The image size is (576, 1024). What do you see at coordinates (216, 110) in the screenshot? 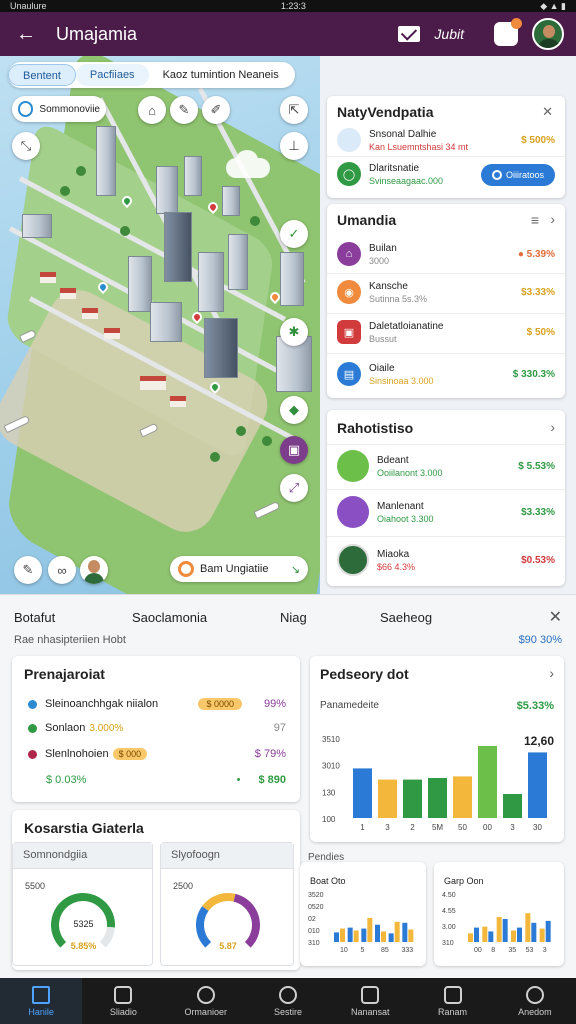
I see `edit-icon: ✐` at bounding box center [216, 110].